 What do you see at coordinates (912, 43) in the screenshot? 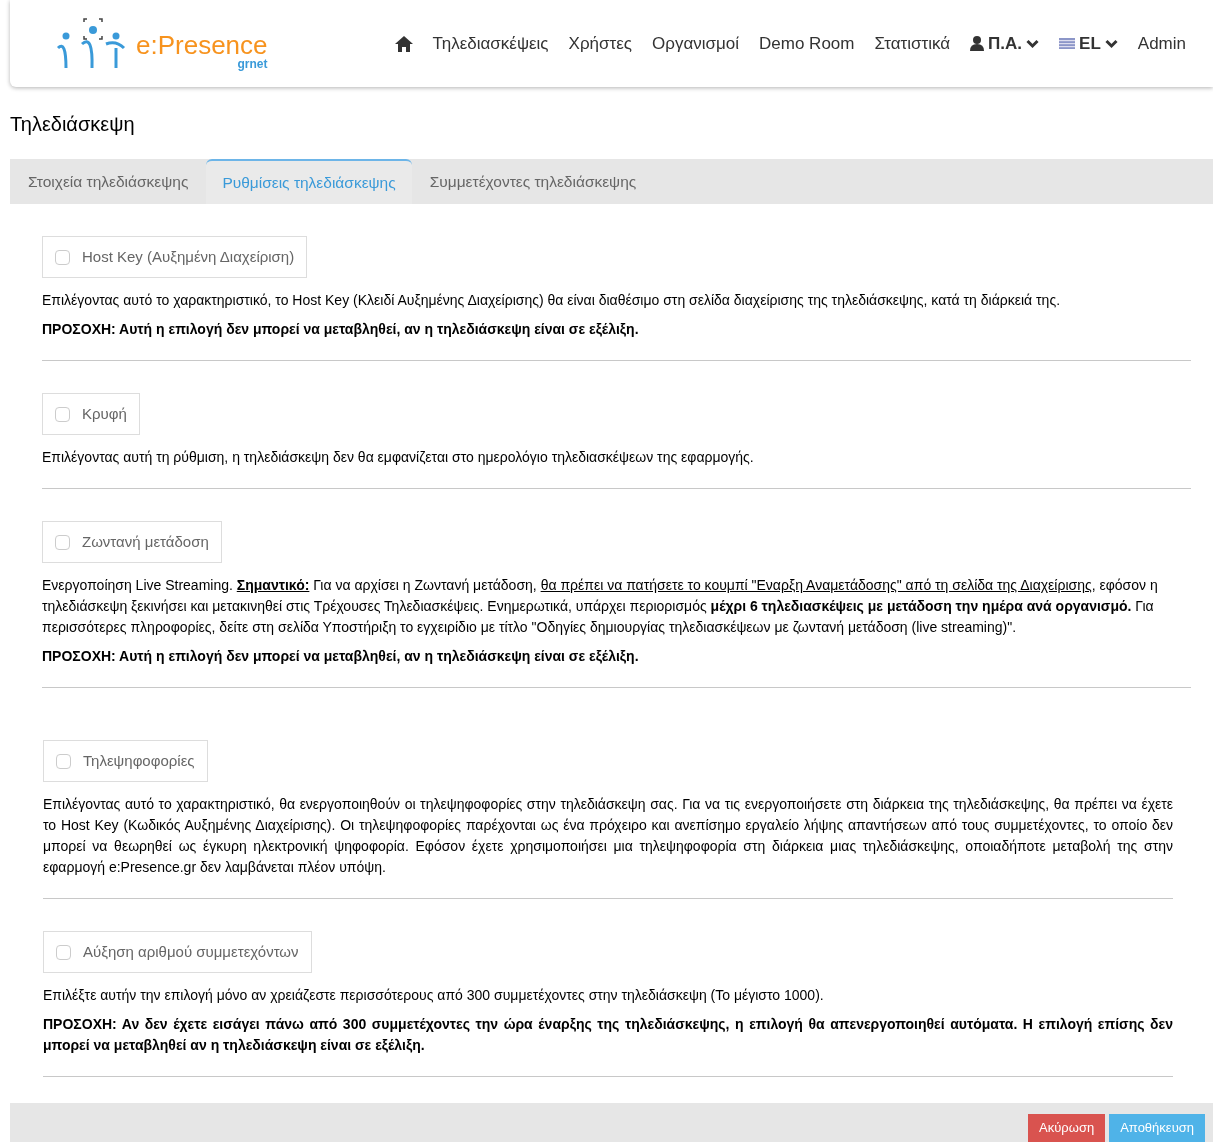
I see `nav-link: Στατιστικά` at bounding box center [912, 43].